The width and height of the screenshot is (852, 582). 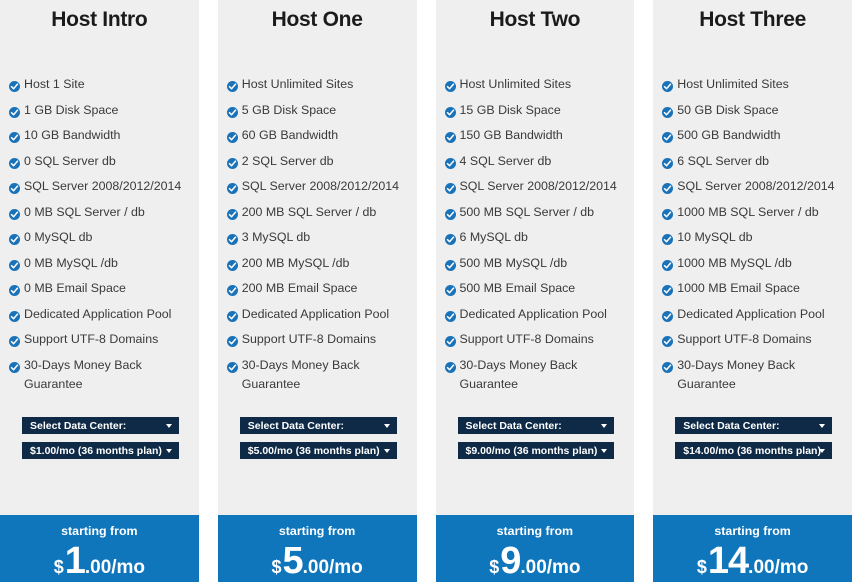 What do you see at coordinates (313, 451) in the screenshot?
I see `billing-plan-select-value: $5.00/mo (36 months plan)` at bounding box center [313, 451].